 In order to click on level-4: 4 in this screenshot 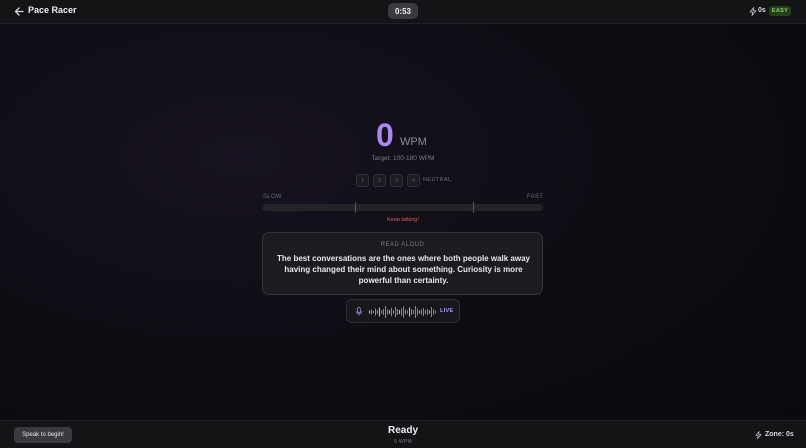, I will do `click(413, 180)`.